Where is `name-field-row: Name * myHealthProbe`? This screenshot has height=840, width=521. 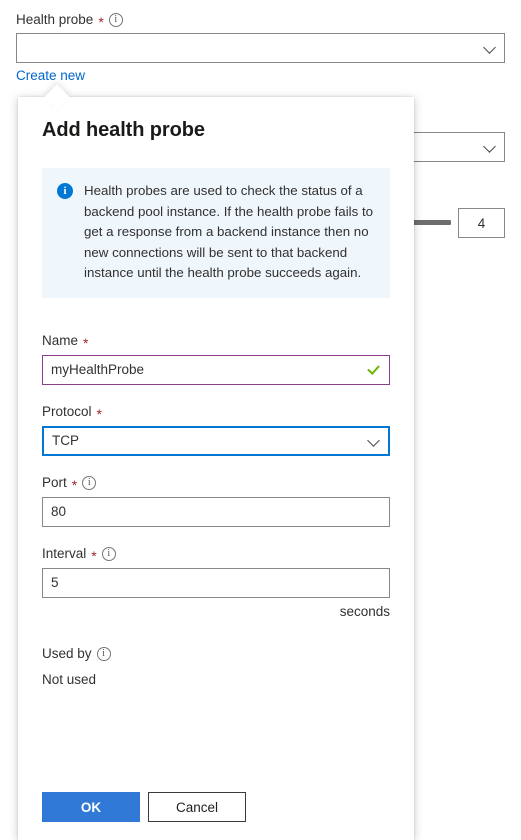
name-field-row: Name * myHealthProbe is located at coordinates (216, 358).